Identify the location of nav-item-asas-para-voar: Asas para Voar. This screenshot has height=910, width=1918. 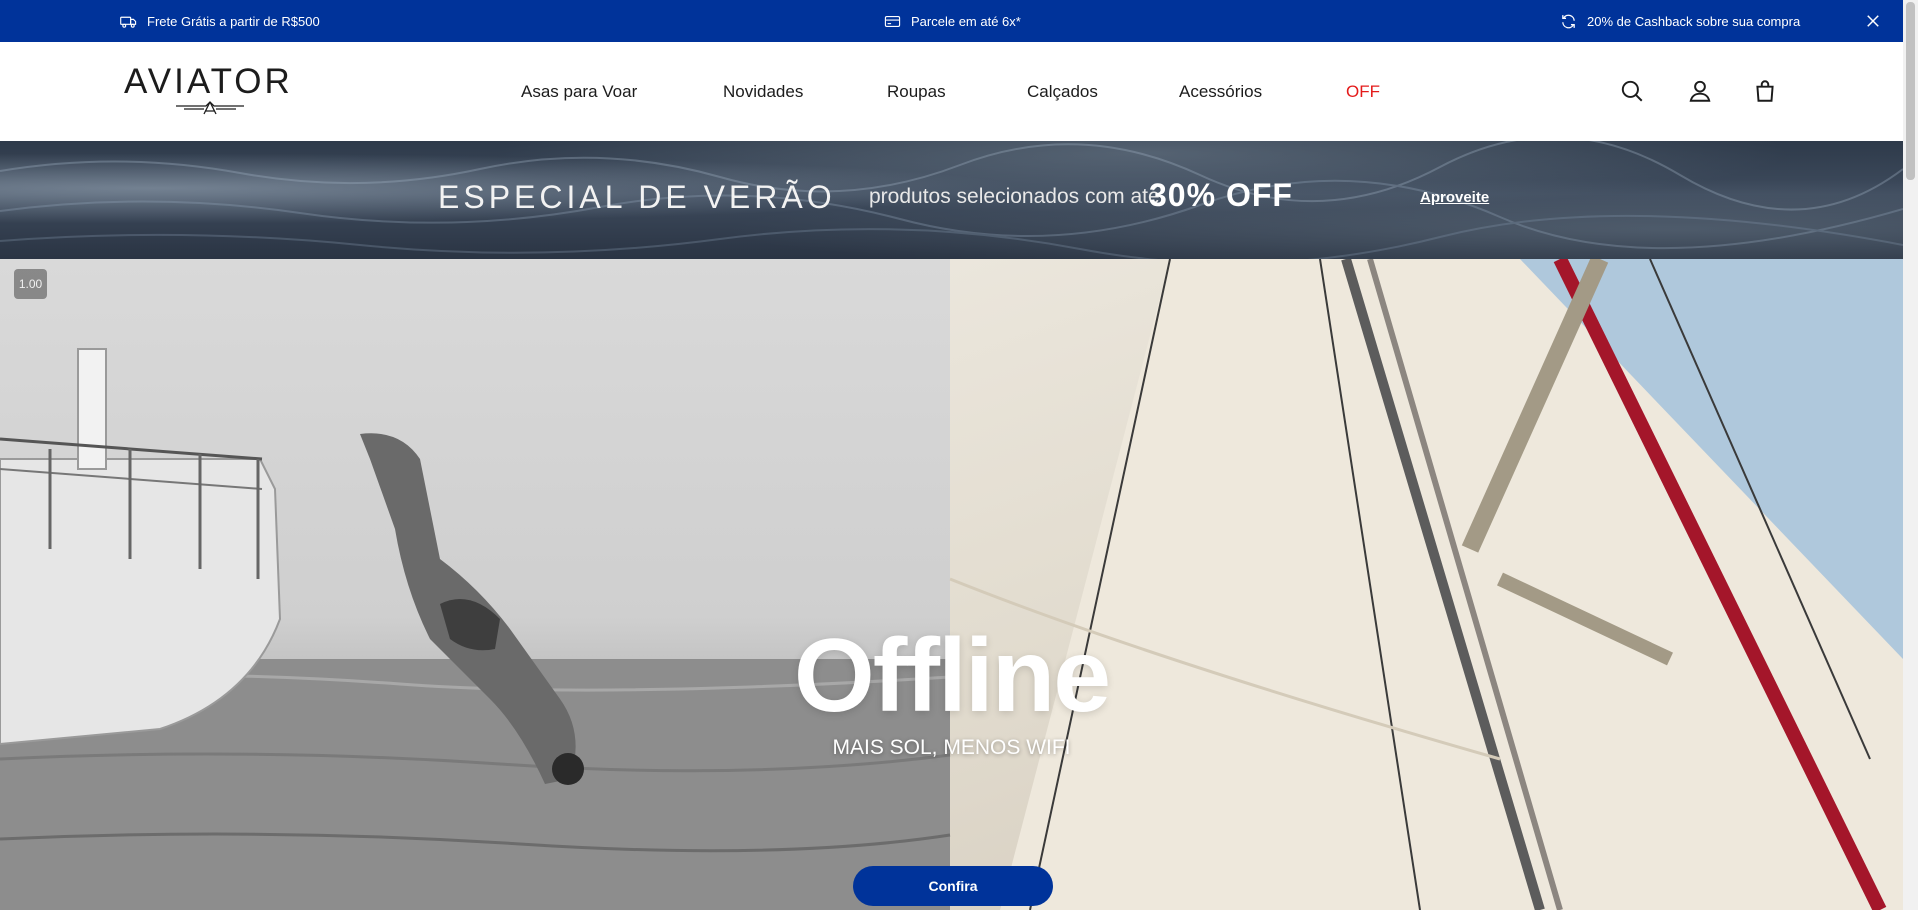
(579, 92).